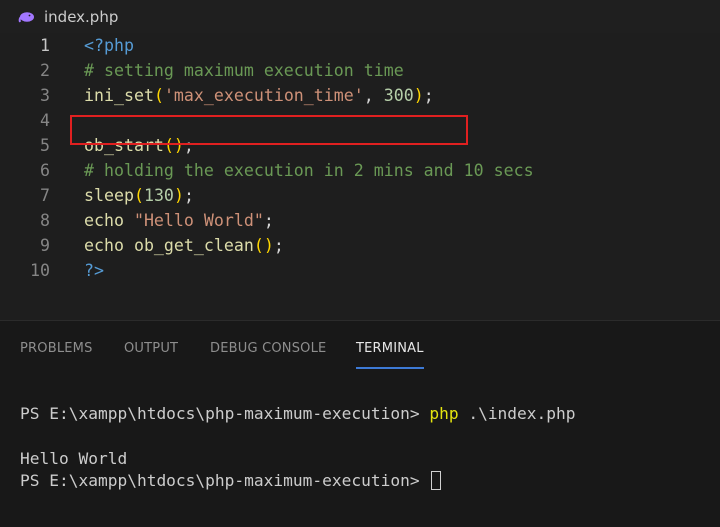  Describe the element at coordinates (390, 345) in the screenshot. I see `tab-terminal: TERMINAL` at that location.